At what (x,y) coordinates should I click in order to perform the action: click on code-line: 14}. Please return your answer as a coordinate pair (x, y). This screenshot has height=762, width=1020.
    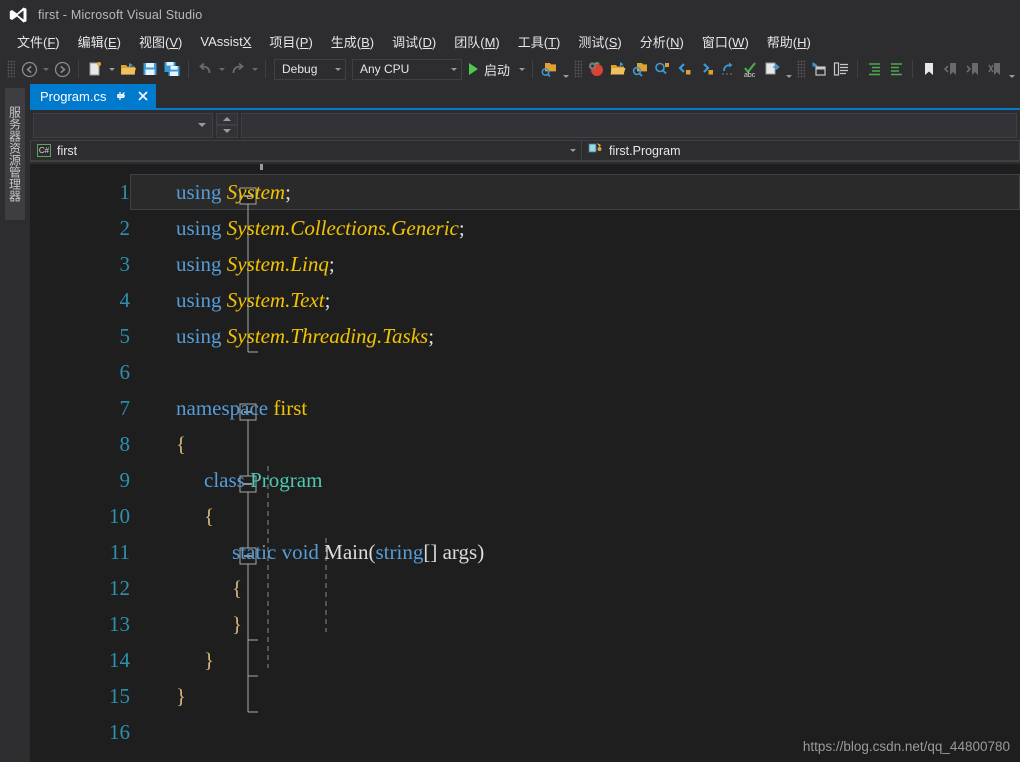
    Looking at the image, I should click on (525, 660).